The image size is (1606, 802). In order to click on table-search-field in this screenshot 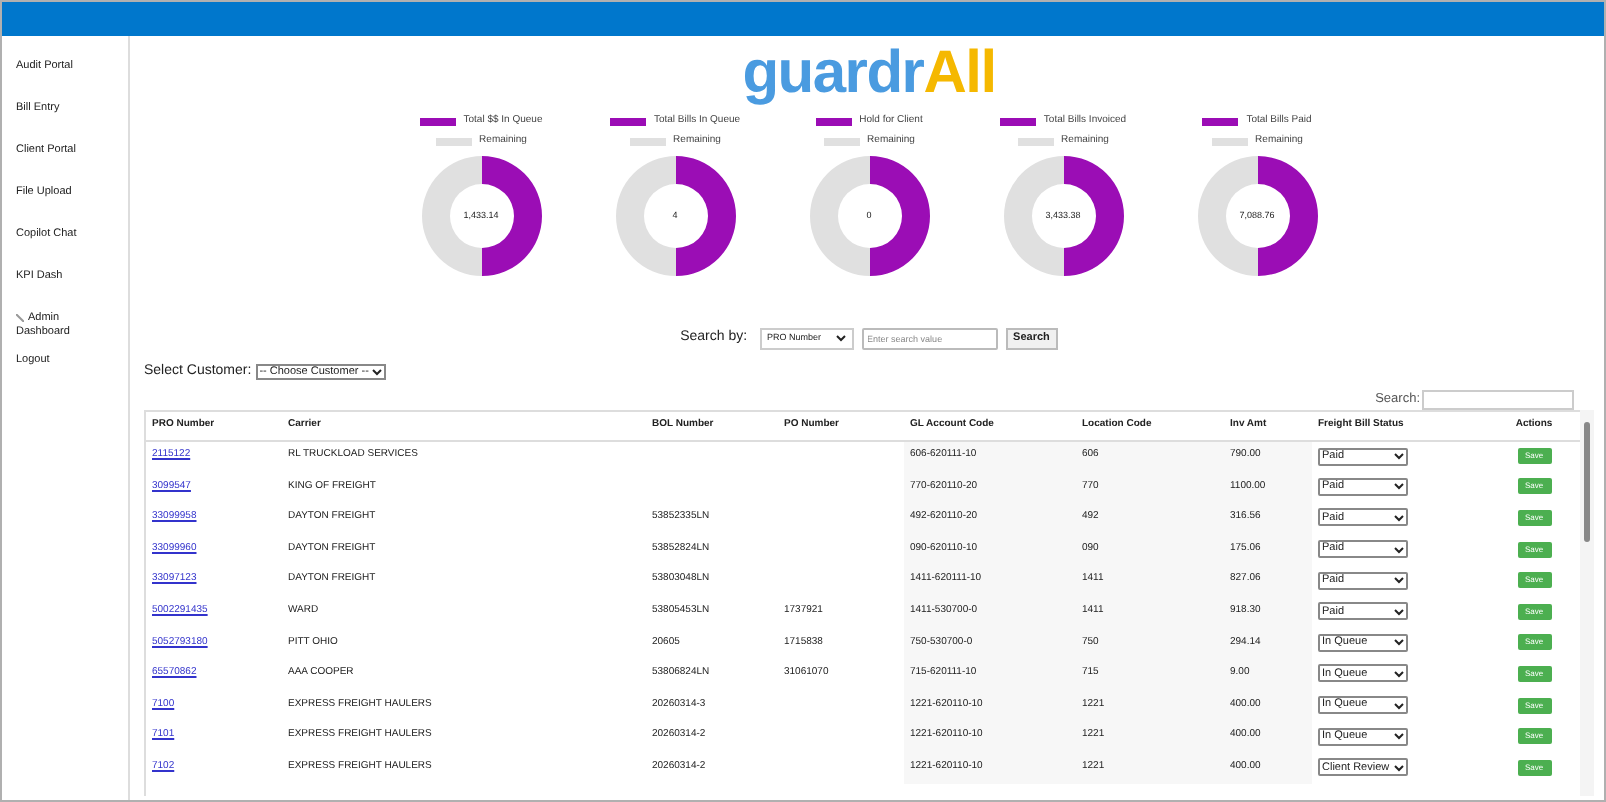, I will do `click(1498, 399)`.